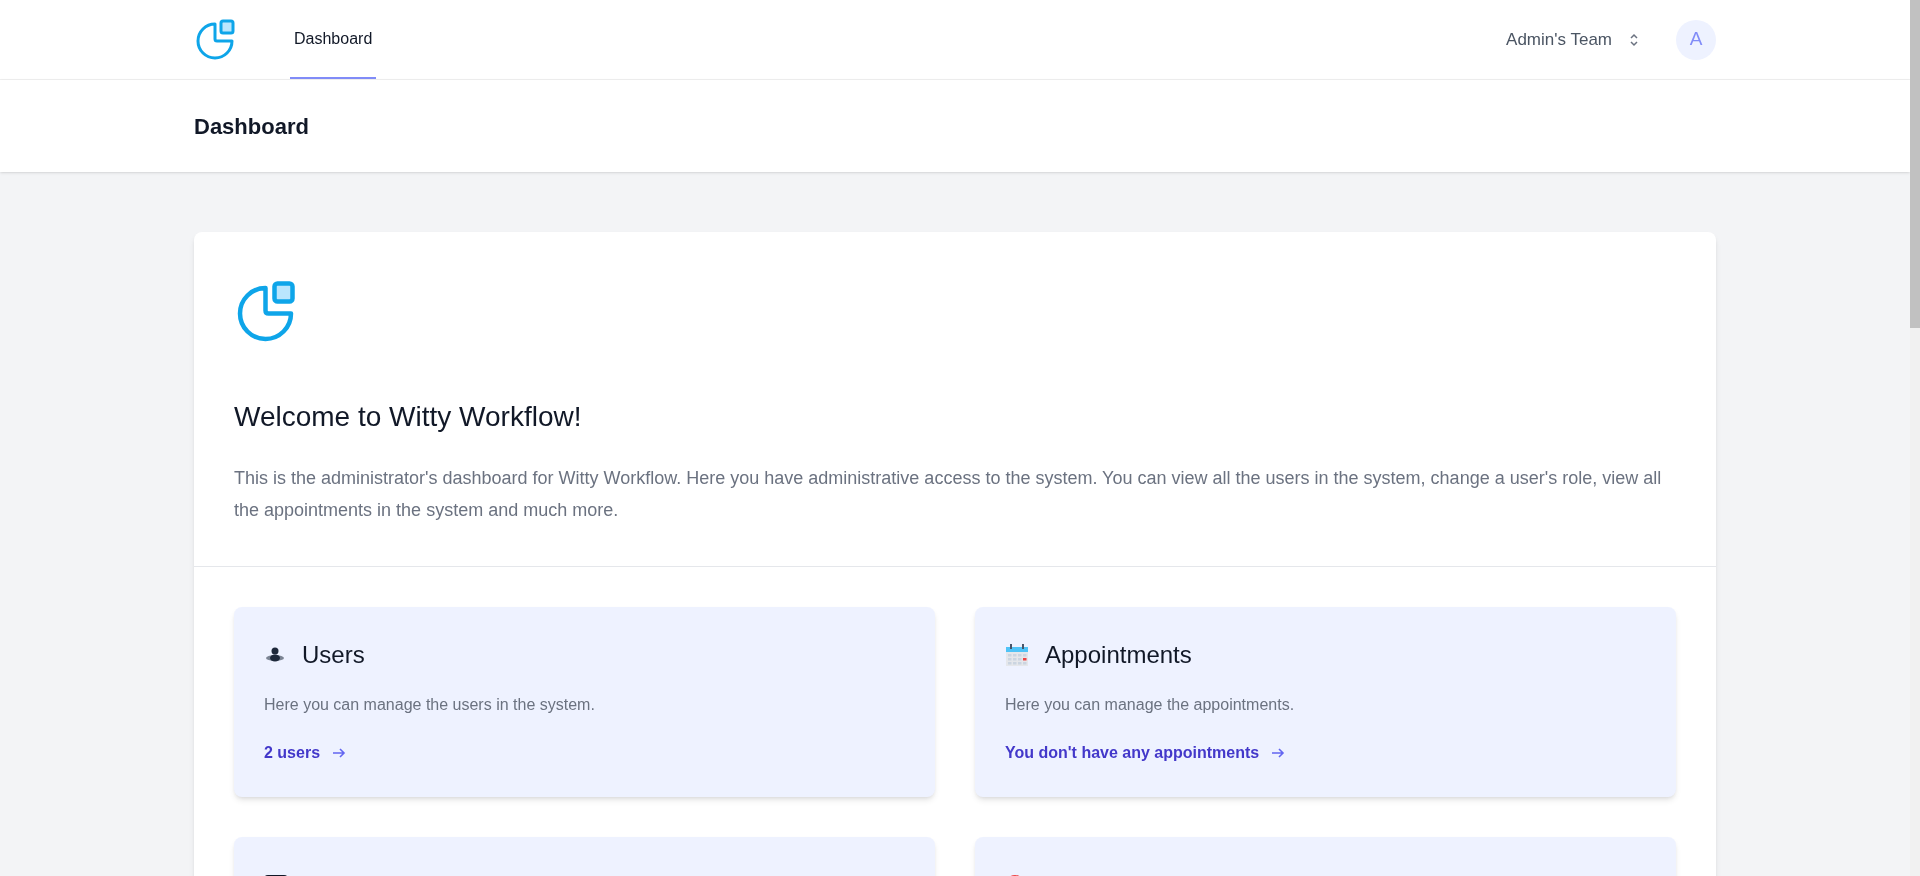 The height and width of the screenshot is (876, 1920). What do you see at coordinates (1150, 705) in the screenshot?
I see `card-description: Here you can manage the appointments.` at bounding box center [1150, 705].